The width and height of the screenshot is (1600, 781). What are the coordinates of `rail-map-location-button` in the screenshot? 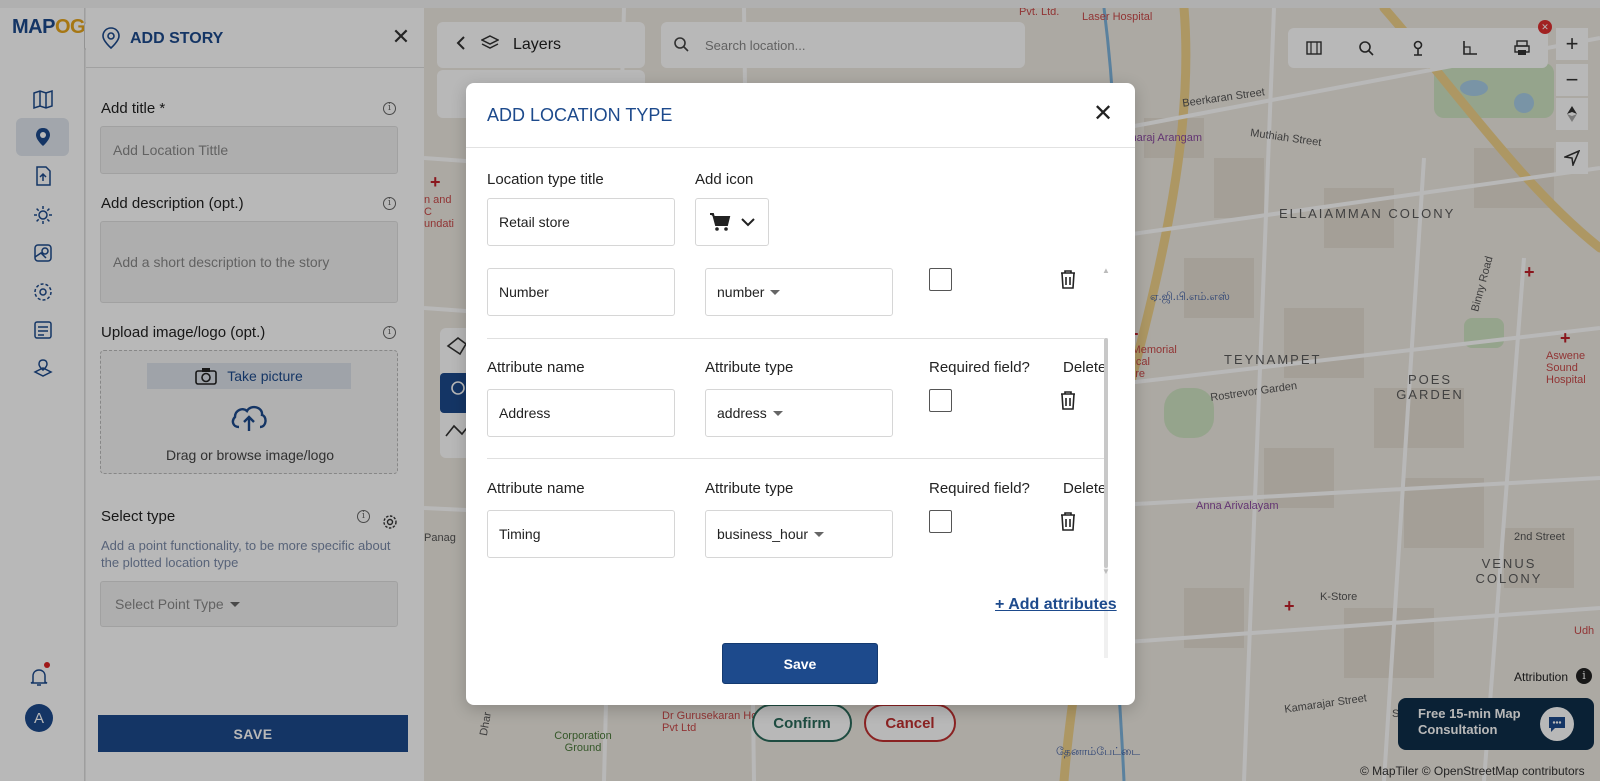 It's located at (42, 369).